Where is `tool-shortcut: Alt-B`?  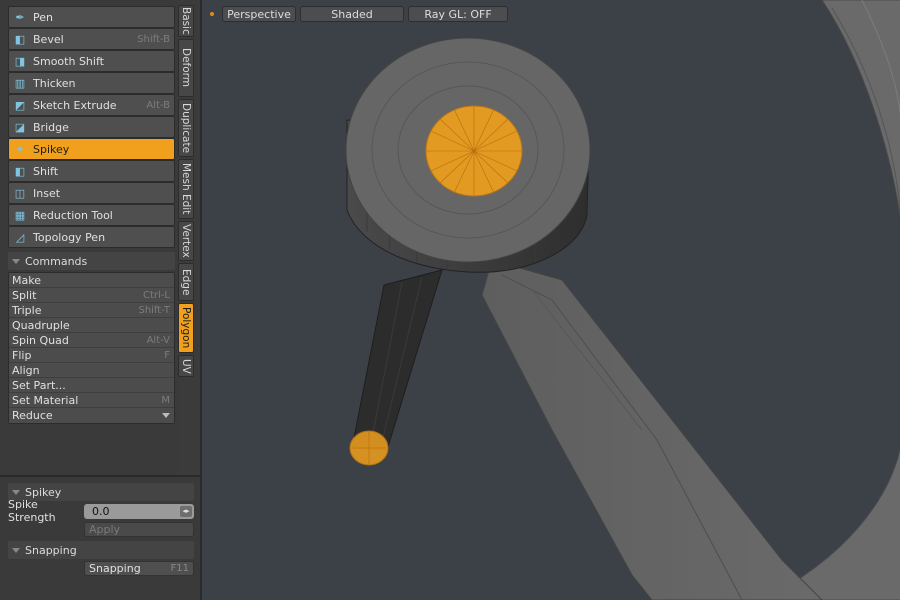
tool-shortcut: Alt-B is located at coordinates (158, 105).